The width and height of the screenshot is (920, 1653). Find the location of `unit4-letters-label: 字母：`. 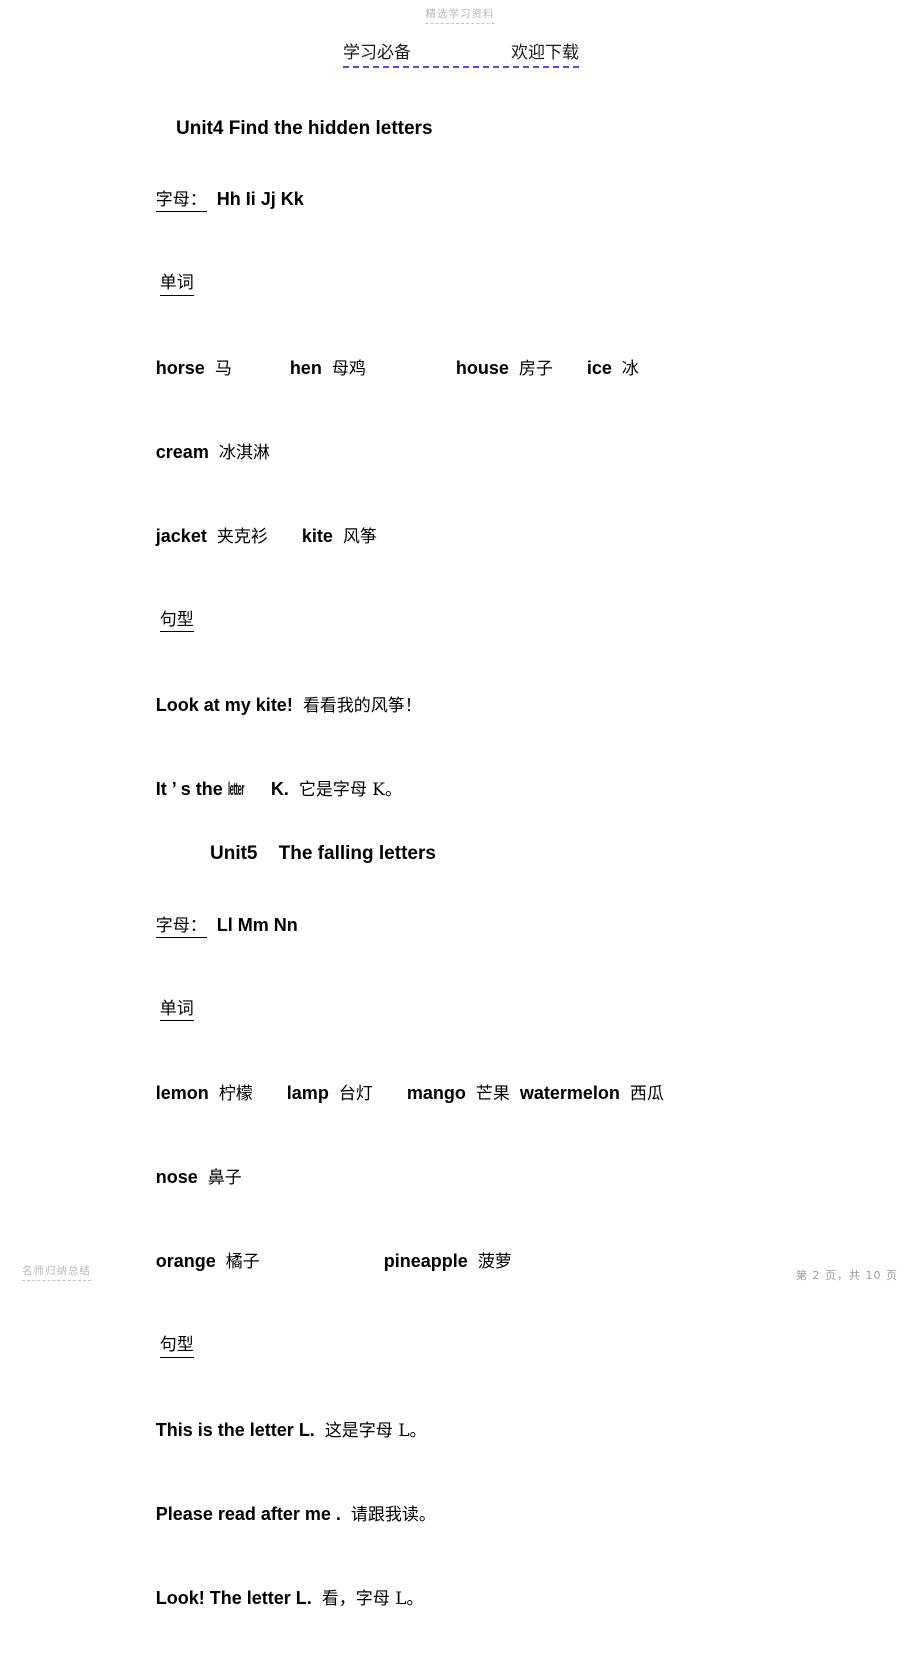

unit4-letters-label: 字母： is located at coordinates (181, 201).